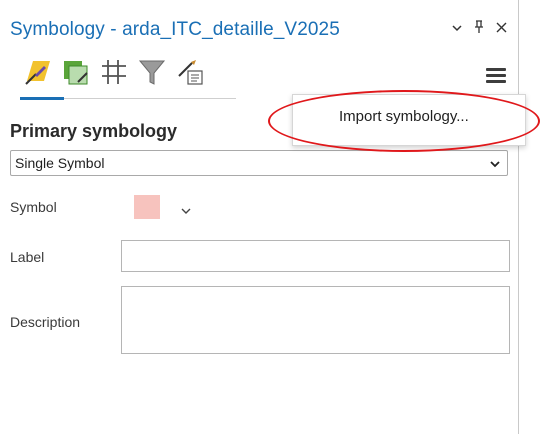 This screenshot has width=540, height=434. I want to click on close-icon, so click(501, 30).